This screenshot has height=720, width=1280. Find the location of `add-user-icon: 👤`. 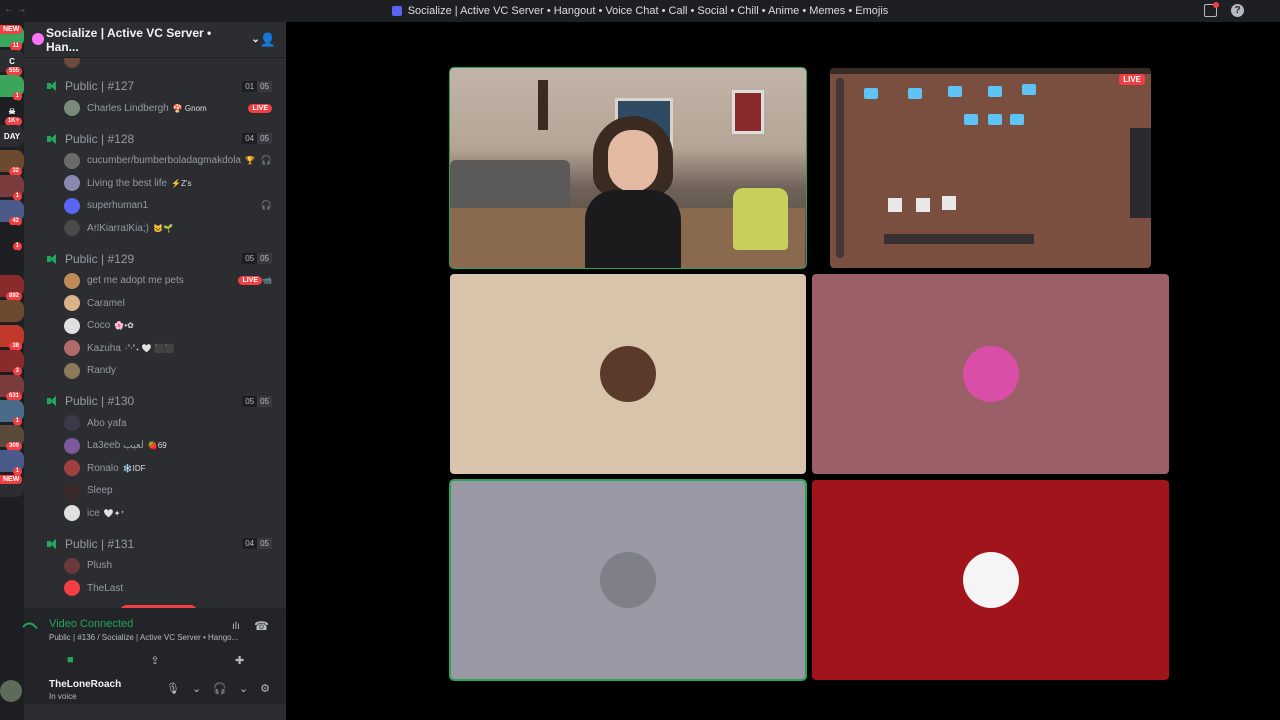

add-user-icon: 👤 is located at coordinates (268, 40).